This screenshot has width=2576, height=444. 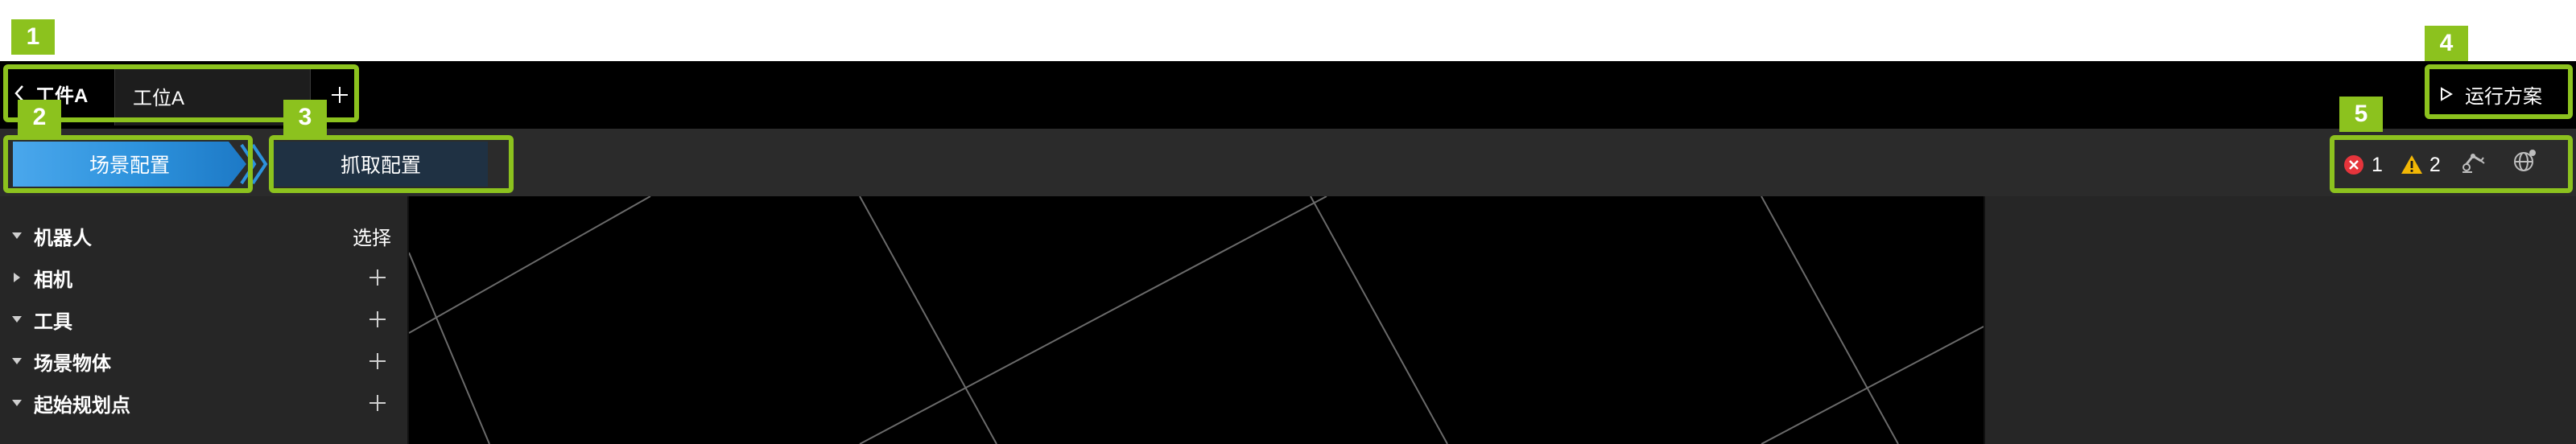 What do you see at coordinates (72, 363) in the screenshot?
I see `tree-item-label: 场景物体` at bounding box center [72, 363].